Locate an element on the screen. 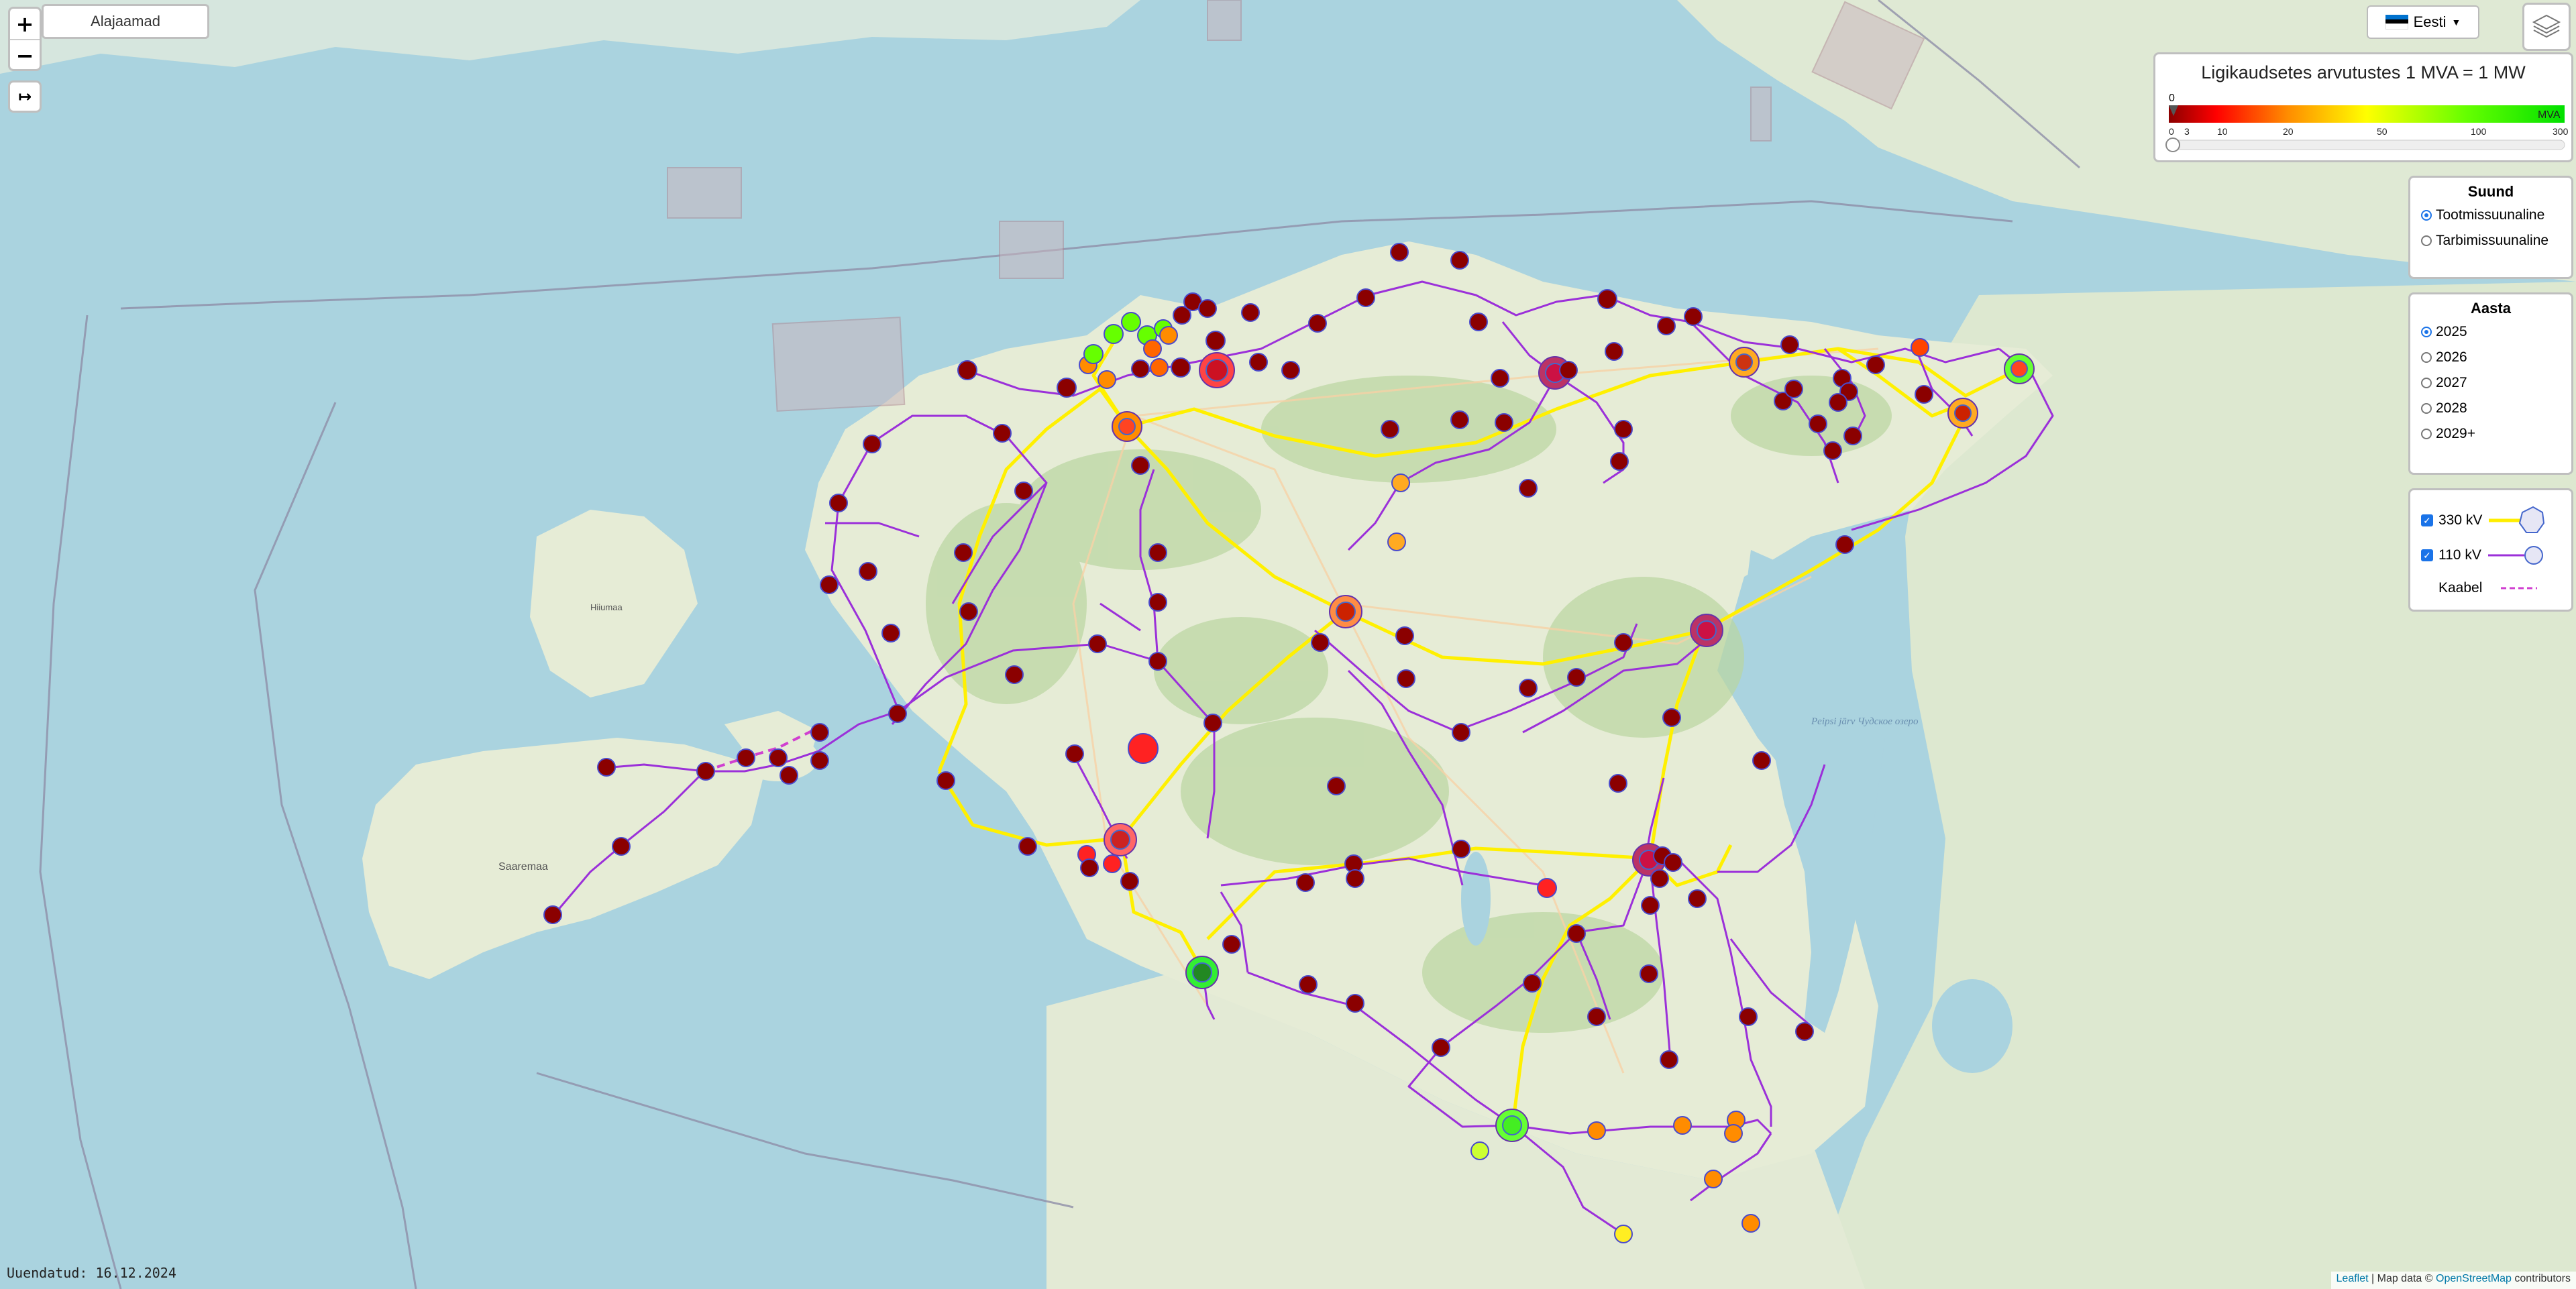  year-option-2027: 2027 is located at coordinates (2496, 383).